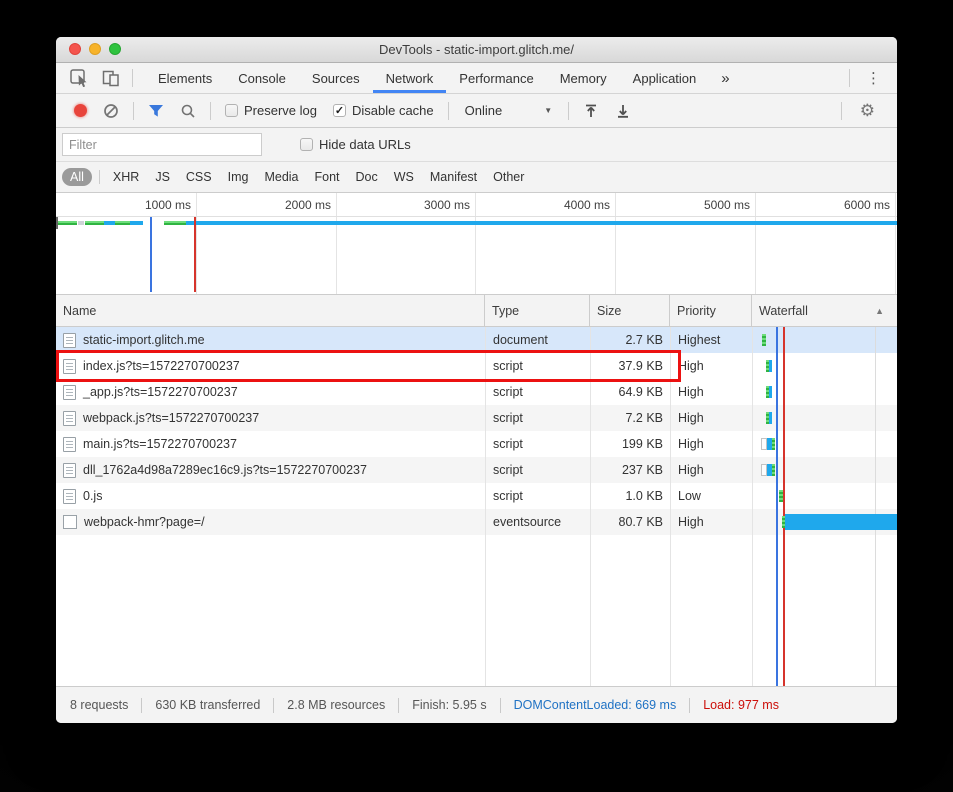  I want to click on filter-pill-all: All, so click(77, 177).